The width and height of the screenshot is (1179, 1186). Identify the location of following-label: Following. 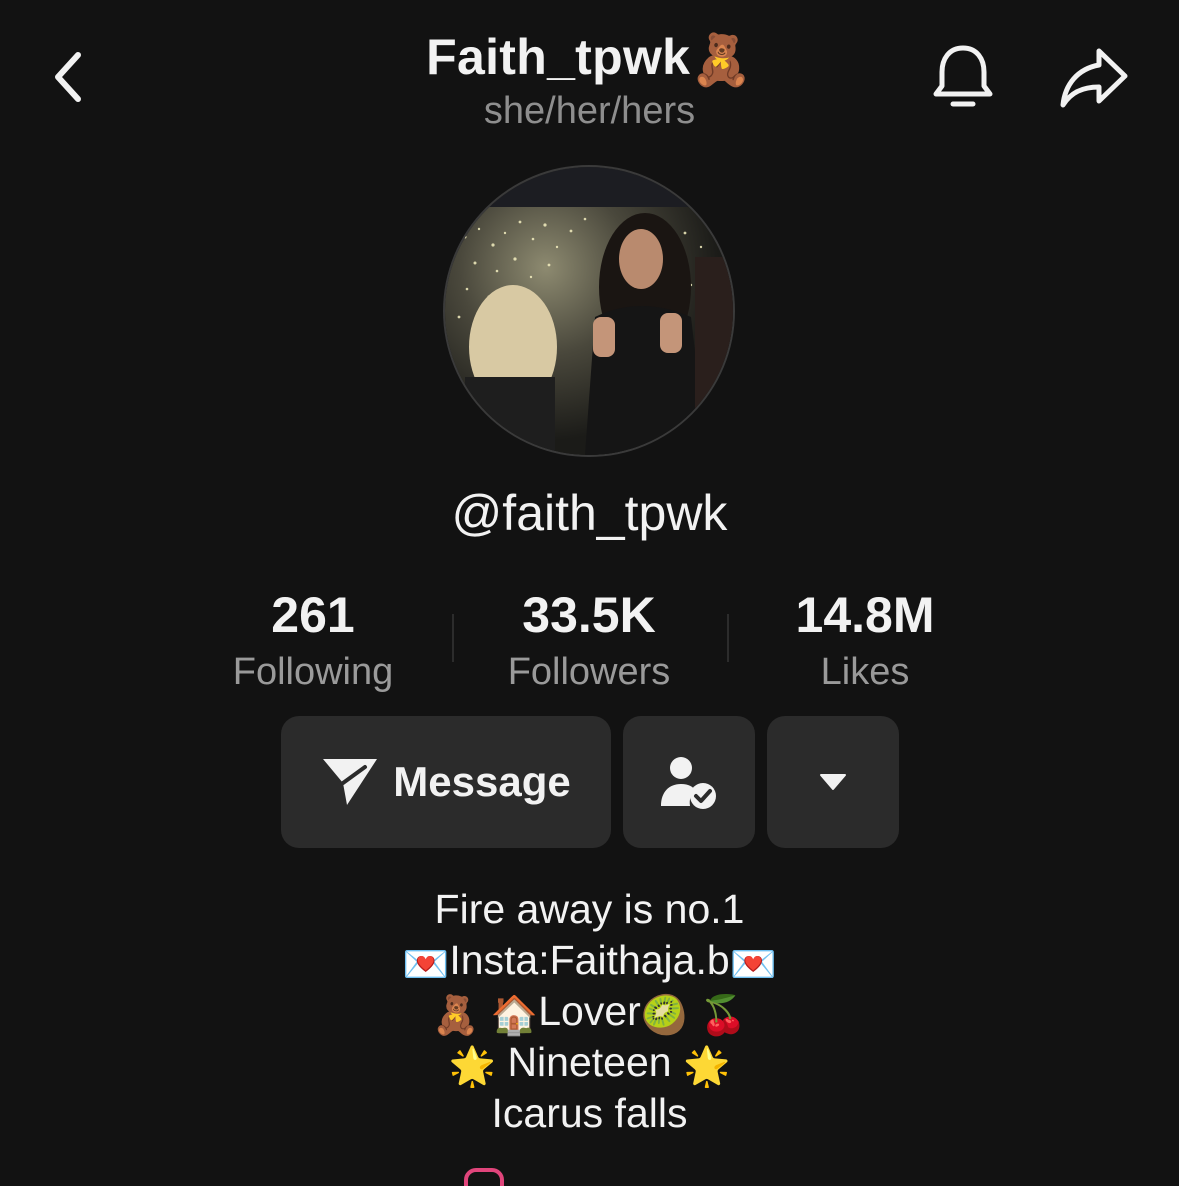
(313, 672).